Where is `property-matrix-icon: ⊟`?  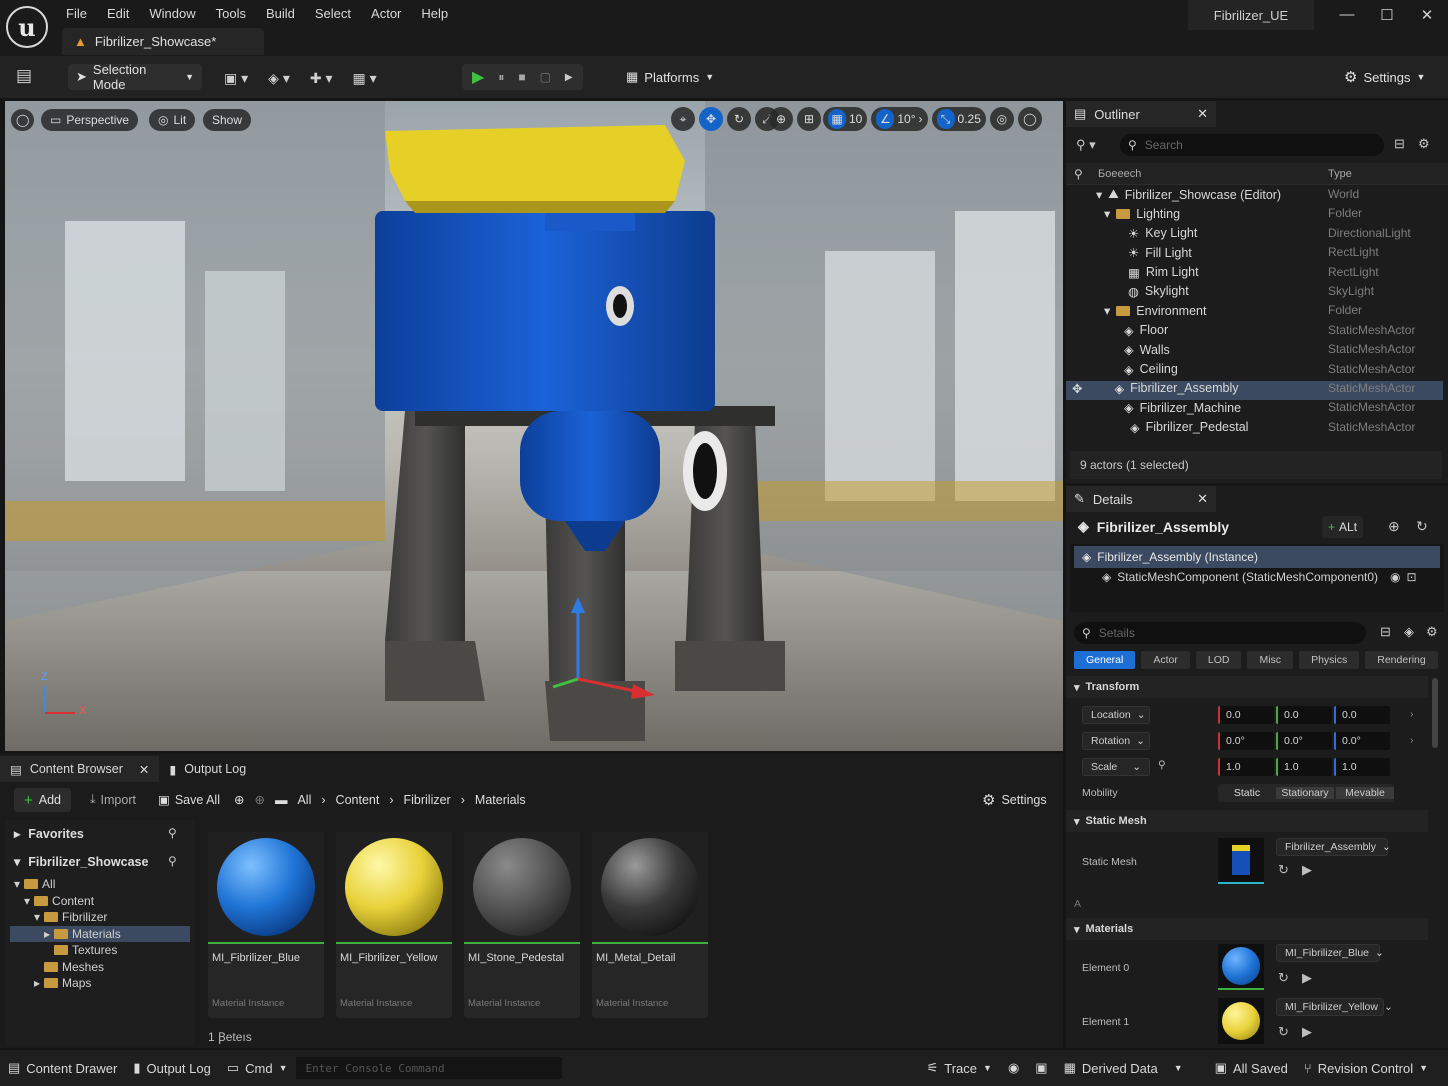
property-matrix-icon: ⊟ is located at coordinates (1385, 632).